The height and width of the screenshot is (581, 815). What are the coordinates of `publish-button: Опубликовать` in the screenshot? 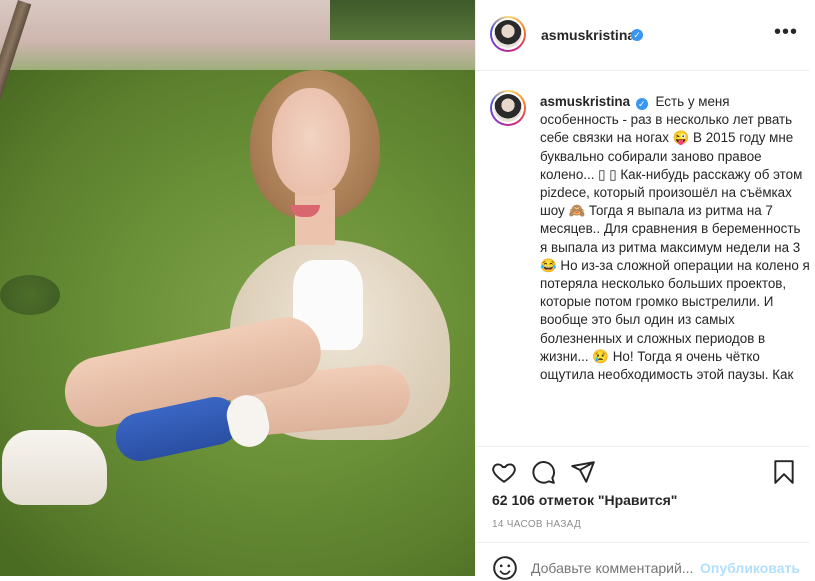 It's located at (750, 568).